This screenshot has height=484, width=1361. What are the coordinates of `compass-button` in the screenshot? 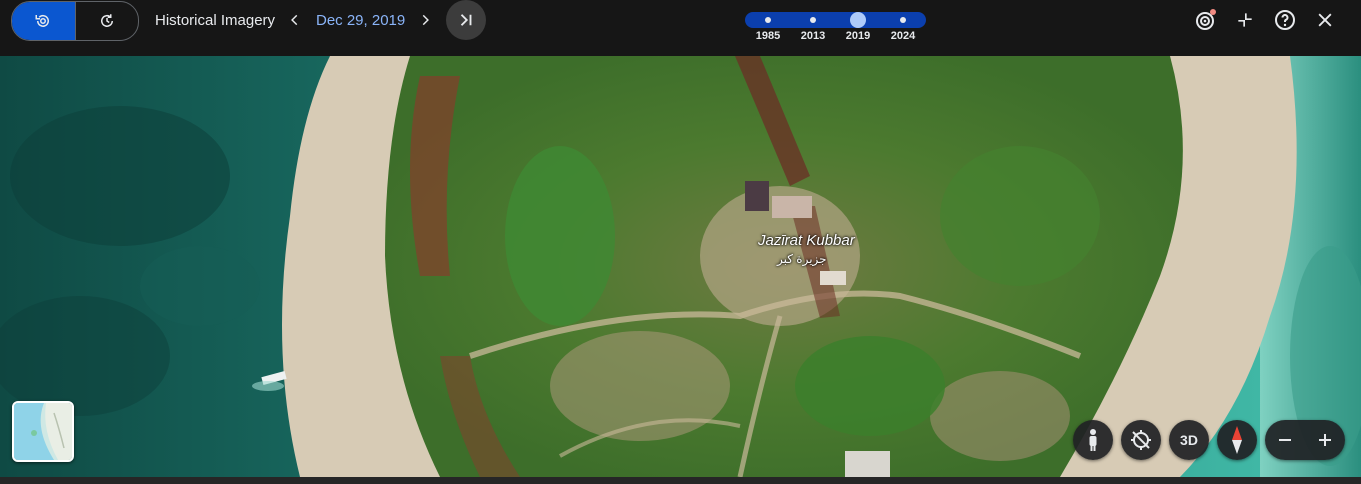 It's located at (1237, 440).